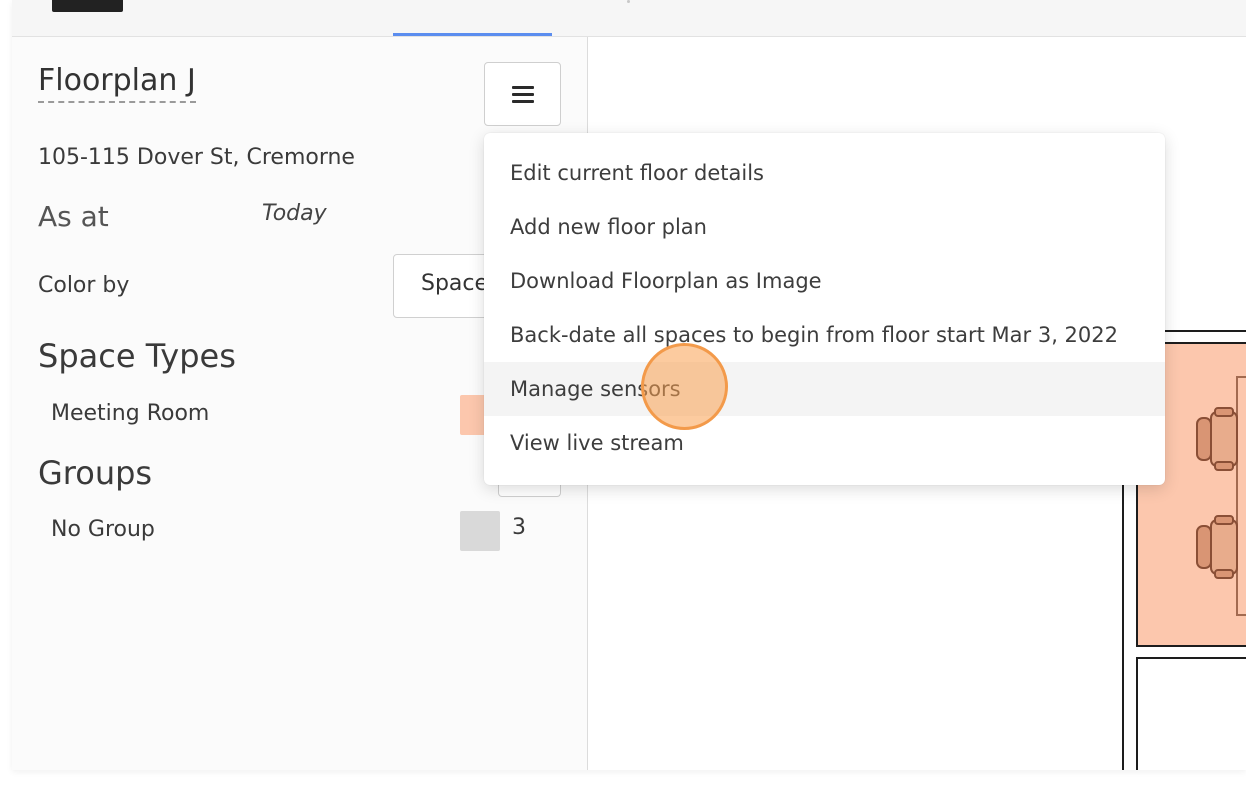 The width and height of the screenshot is (1246, 796). I want to click on hamburger-icon, so click(522, 94).